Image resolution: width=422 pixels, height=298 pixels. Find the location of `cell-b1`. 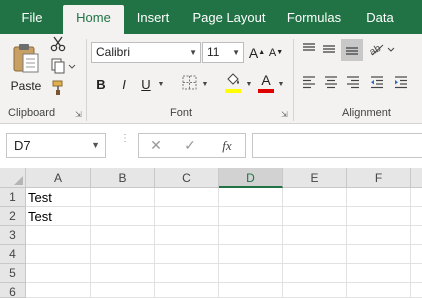

cell-b1 is located at coordinates (123, 197).